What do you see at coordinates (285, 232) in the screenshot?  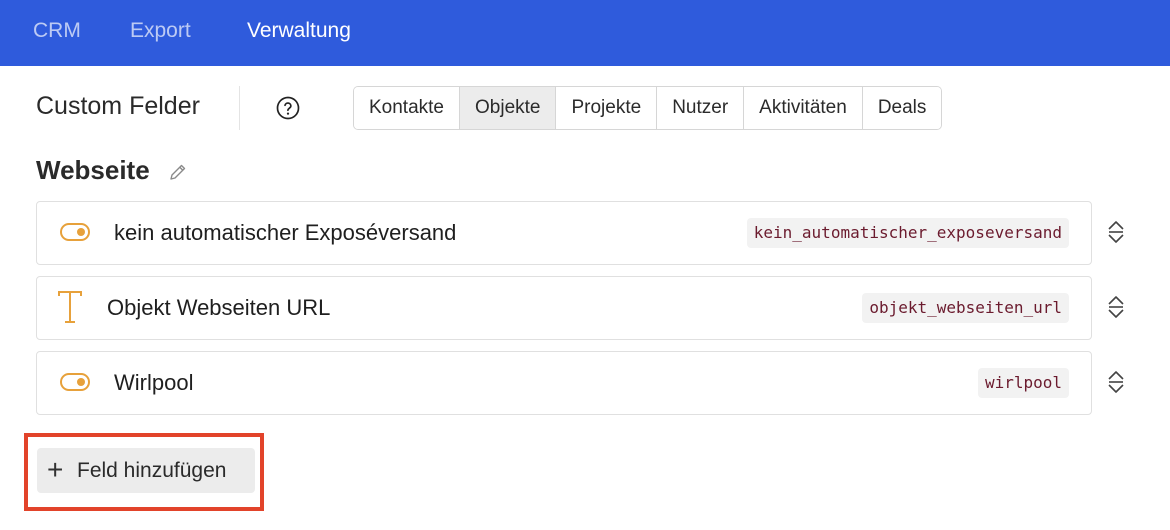 I see `field-label: kein automatischer Exposéversand` at bounding box center [285, 232].